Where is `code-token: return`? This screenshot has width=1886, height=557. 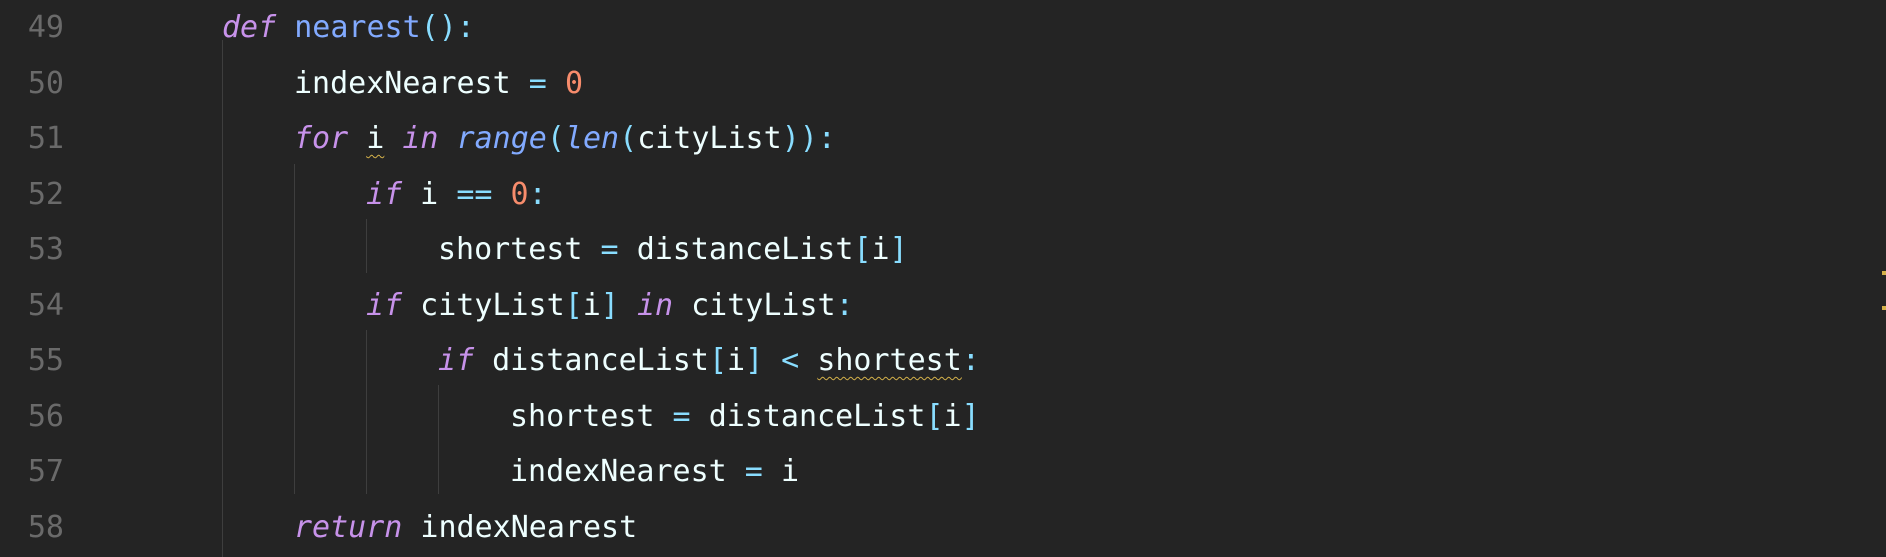
code-token: return is located at coordinates (348, 527).